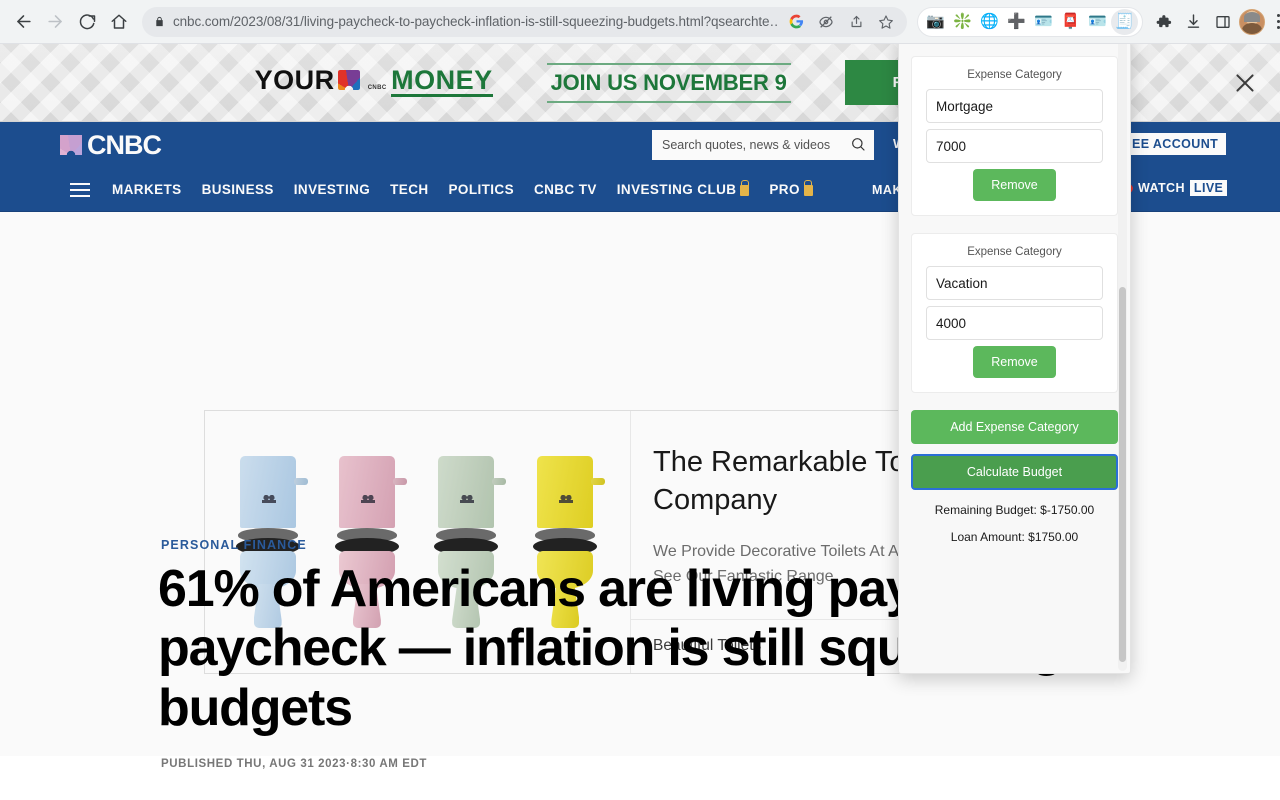 This screenshot has width=1280, height=800. I want to click on calculate-budget-button: Calculate Budget, so click(1014, 472).